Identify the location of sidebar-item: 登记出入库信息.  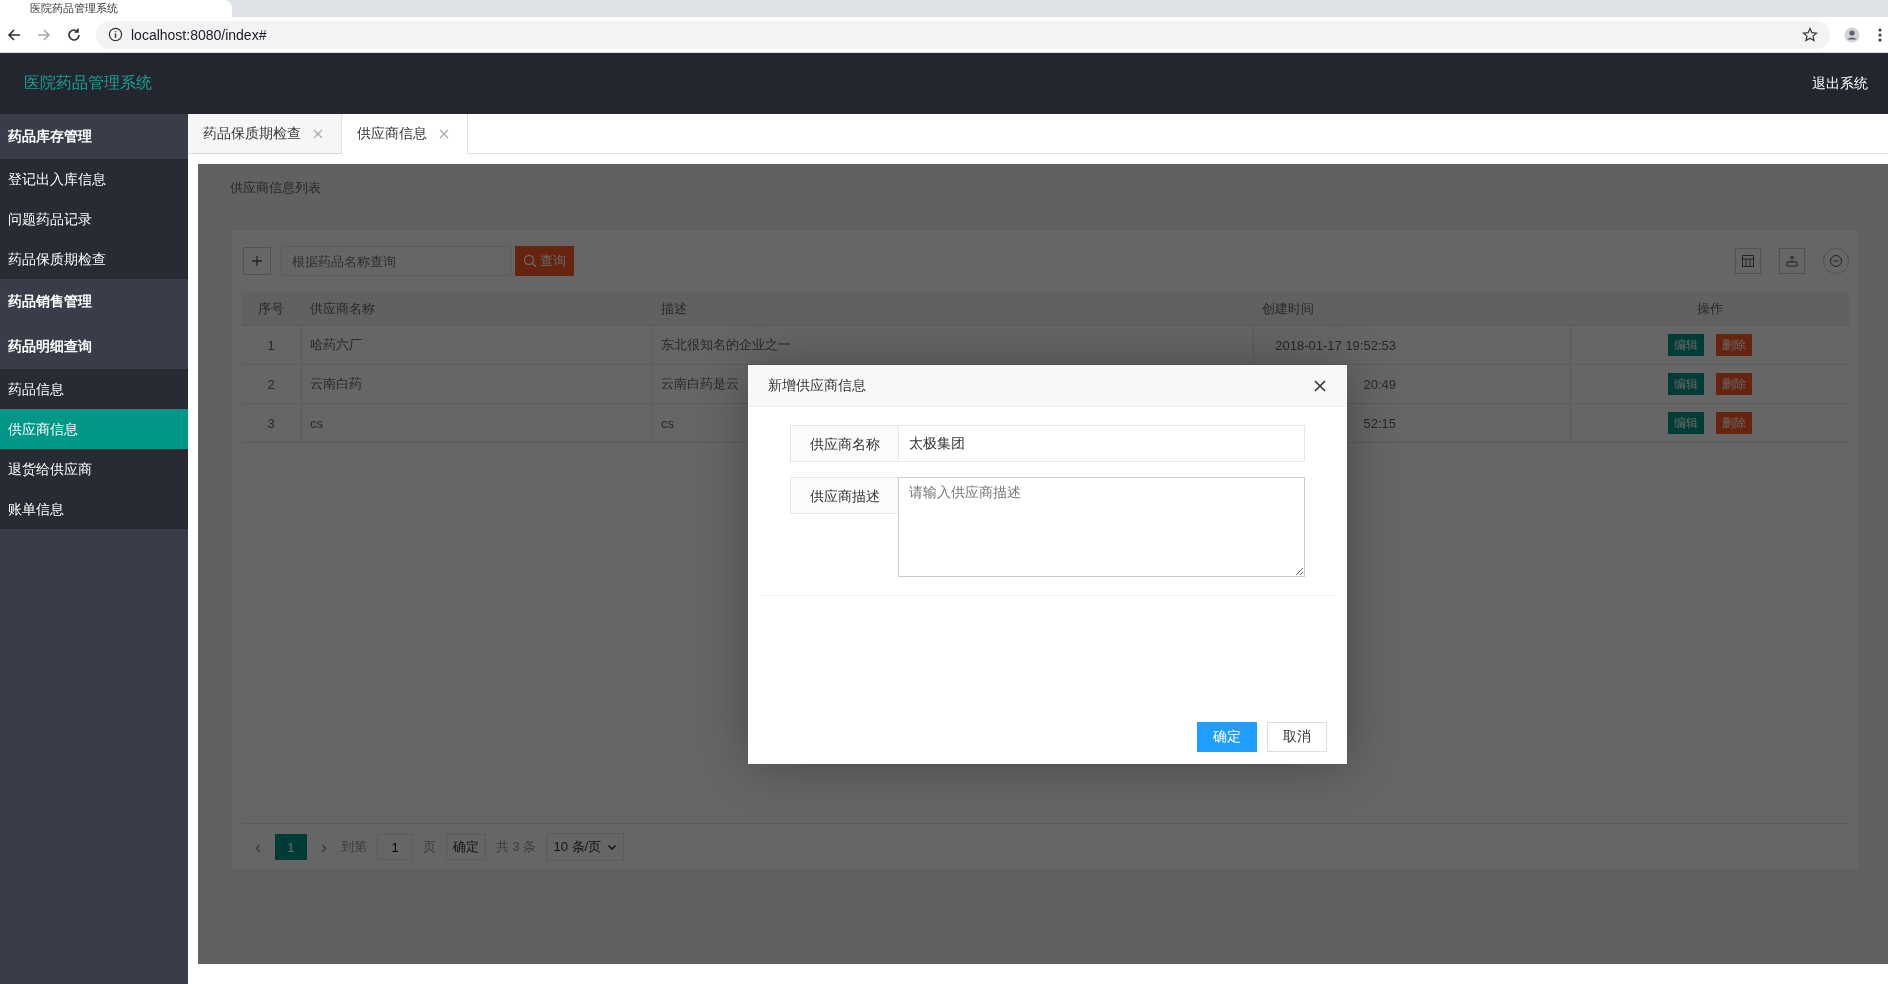
(94, 179).